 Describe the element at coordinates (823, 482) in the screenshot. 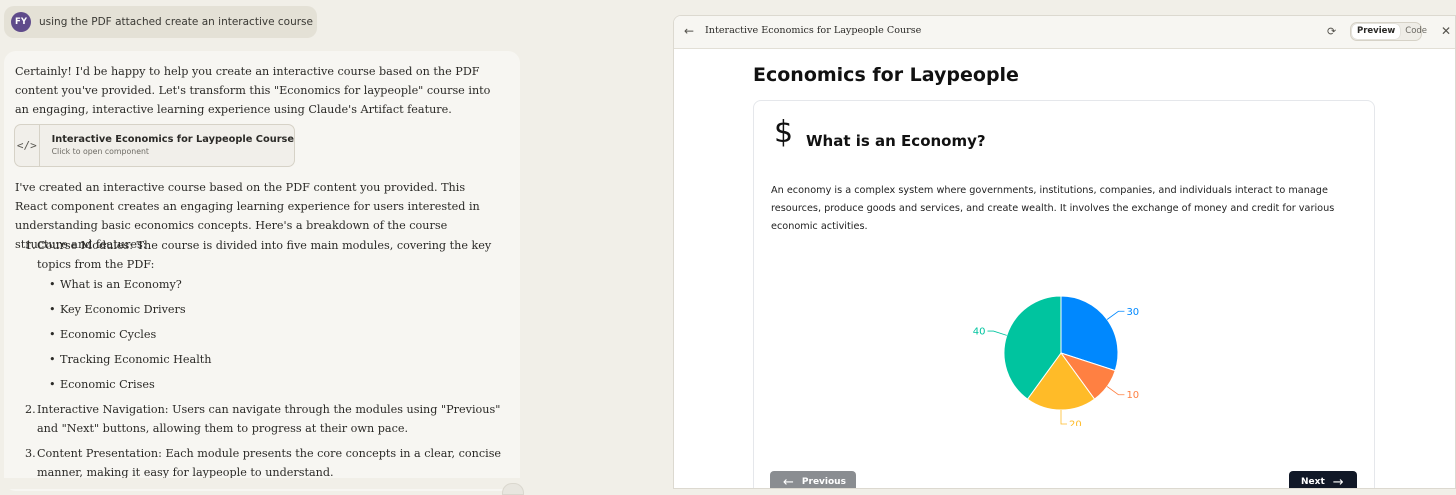

I see `previous-button-label: Previous` at that location.